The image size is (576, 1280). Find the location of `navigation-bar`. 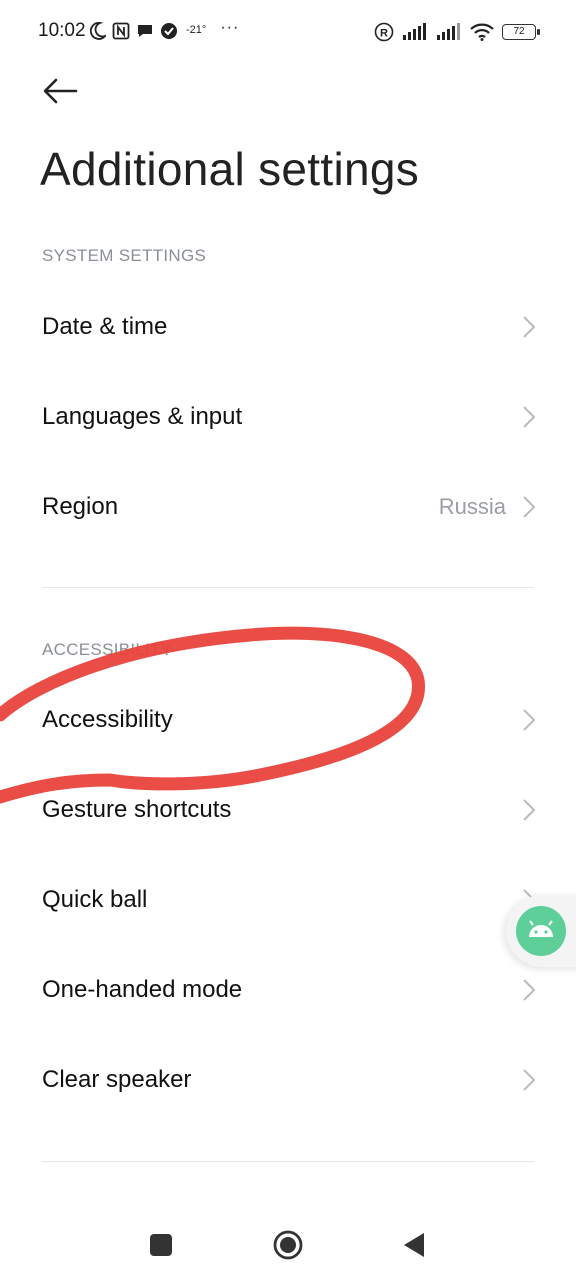

navigation-bar is located at coordinates (288, 1242).